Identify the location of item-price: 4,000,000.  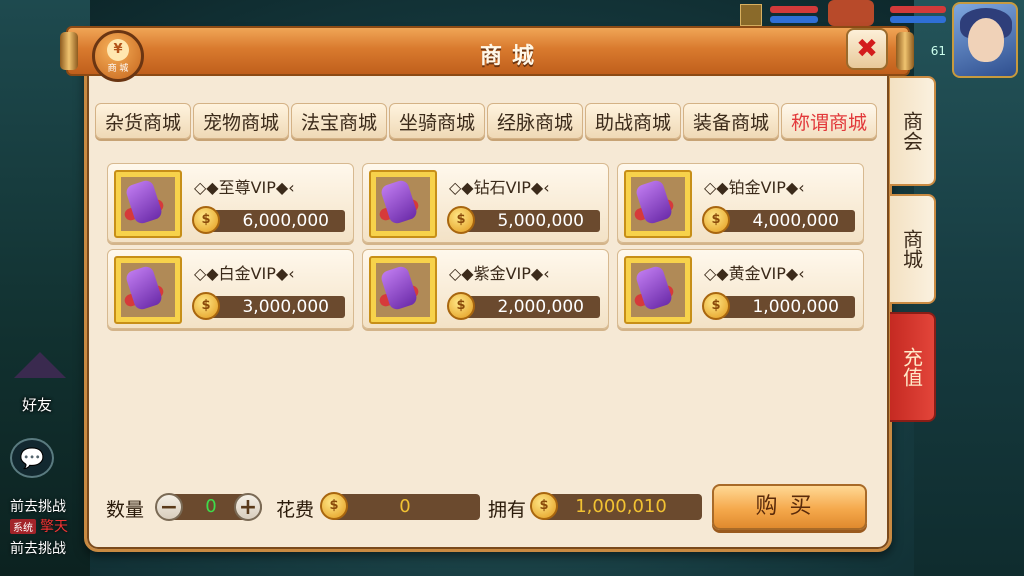
(782, 221).